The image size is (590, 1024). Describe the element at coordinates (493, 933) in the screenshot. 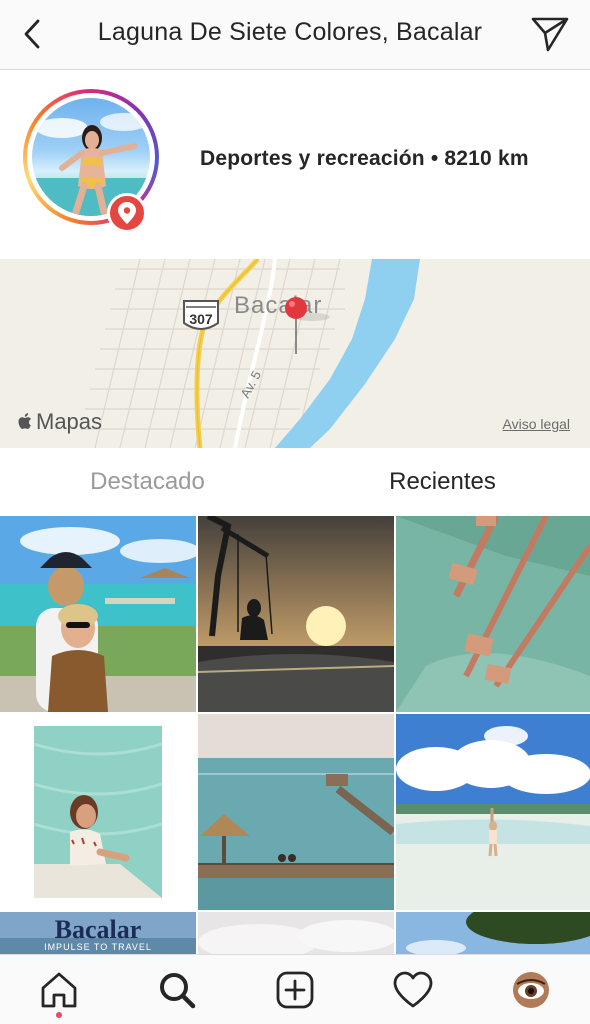

I see `photo-tree-sky` at that location.